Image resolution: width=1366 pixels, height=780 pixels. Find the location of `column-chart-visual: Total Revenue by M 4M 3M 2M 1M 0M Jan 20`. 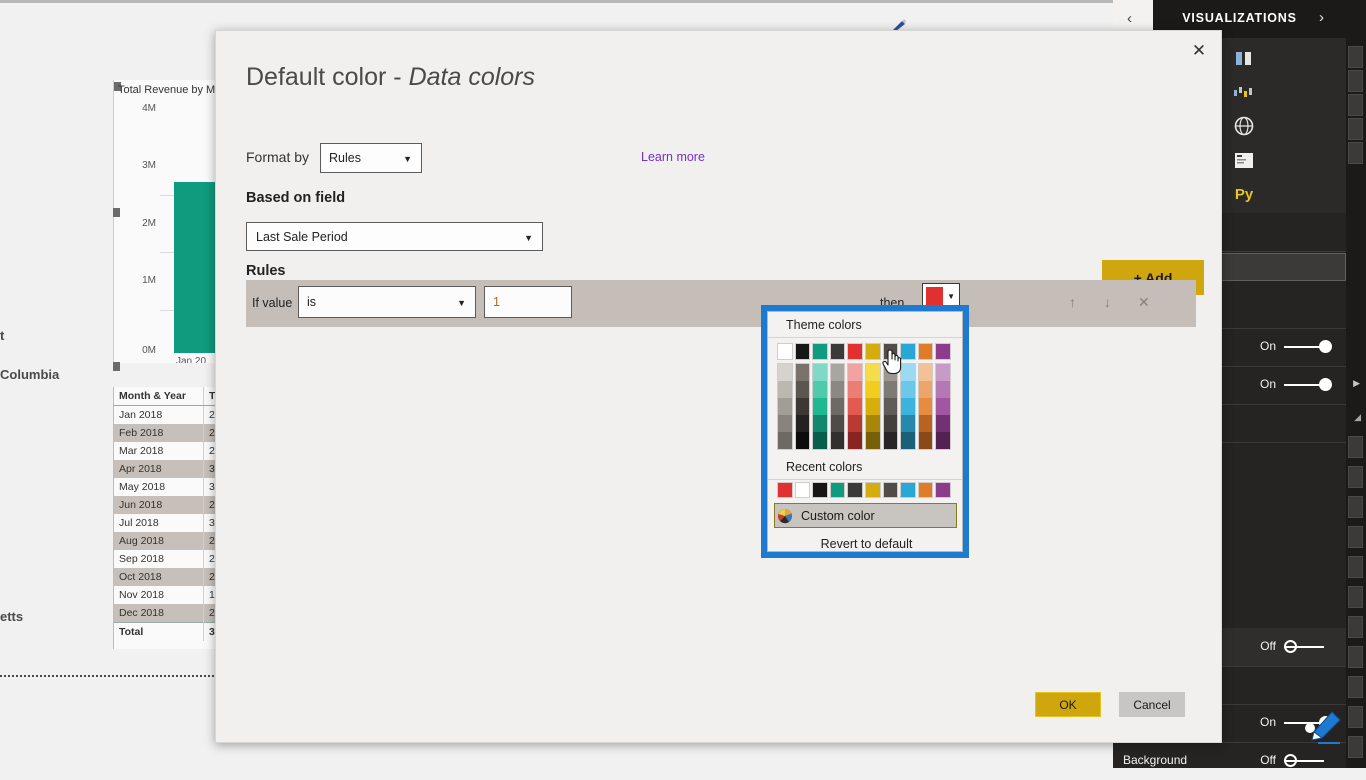

column-chart-visual: Total Revenue by M 4M 3M 2M 1M 0M Jan 20 is located at coordinates (165, 221).